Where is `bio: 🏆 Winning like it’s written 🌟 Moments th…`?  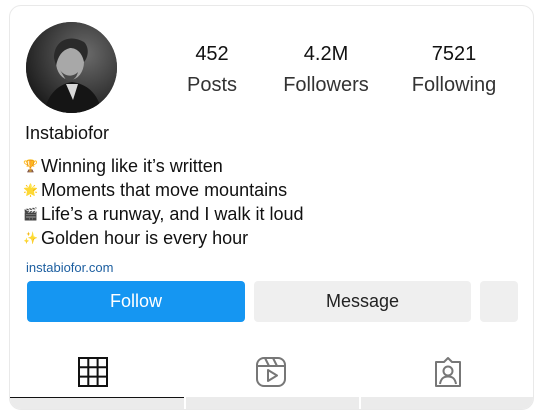 bio: 🏆 Winning like it’s written 🌟 Moments th… is located at coordinates (163, 202).